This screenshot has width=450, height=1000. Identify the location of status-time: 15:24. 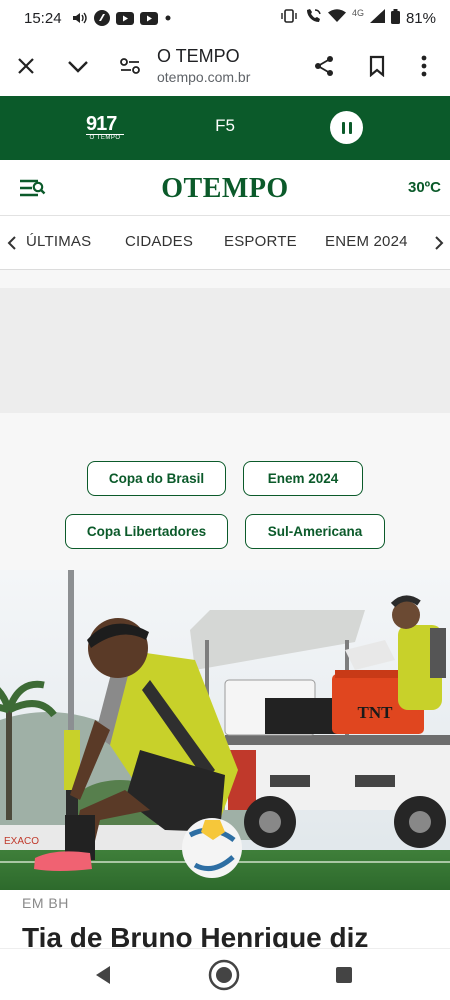
(43, 18).